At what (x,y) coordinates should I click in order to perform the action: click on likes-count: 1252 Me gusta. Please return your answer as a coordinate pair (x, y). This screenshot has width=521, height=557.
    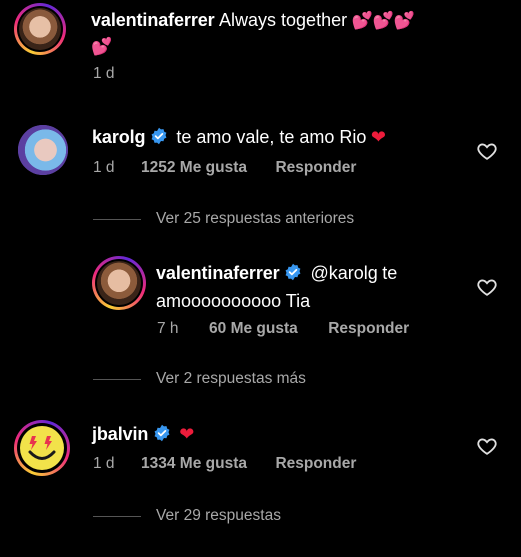
    Looking at the image, I should click on (194, 167).